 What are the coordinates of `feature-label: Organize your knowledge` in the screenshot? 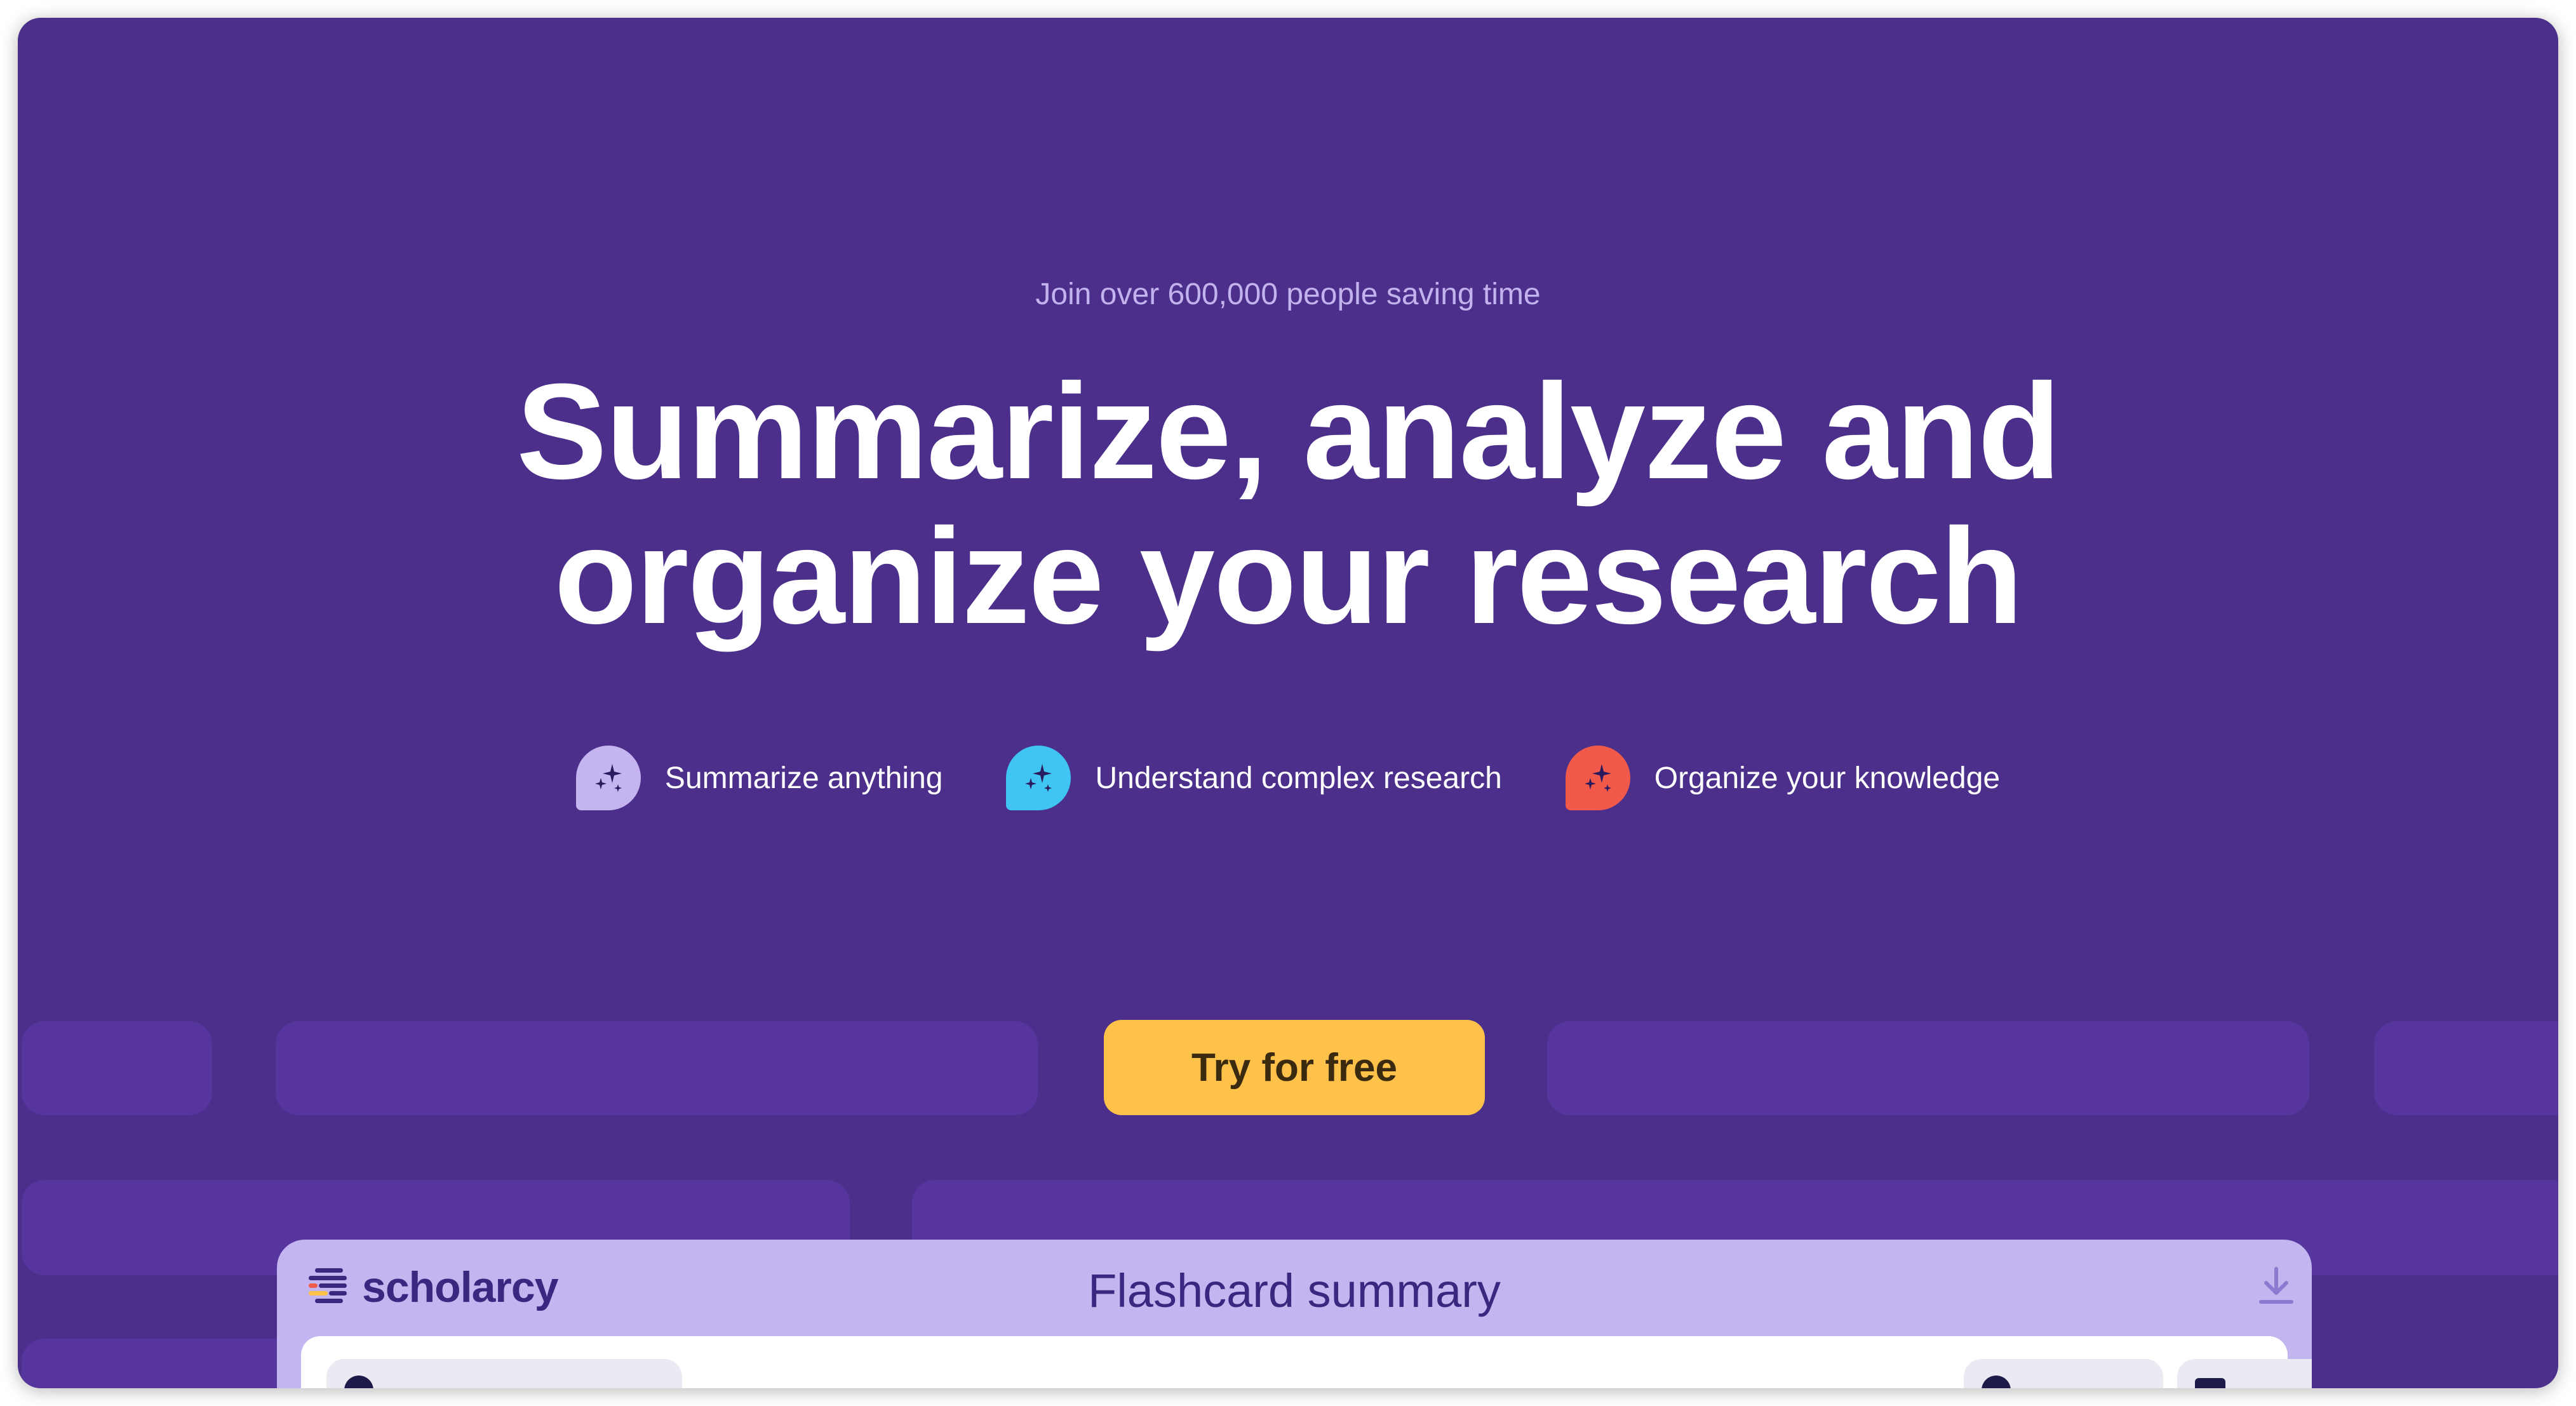 It's located at (1827, 778).